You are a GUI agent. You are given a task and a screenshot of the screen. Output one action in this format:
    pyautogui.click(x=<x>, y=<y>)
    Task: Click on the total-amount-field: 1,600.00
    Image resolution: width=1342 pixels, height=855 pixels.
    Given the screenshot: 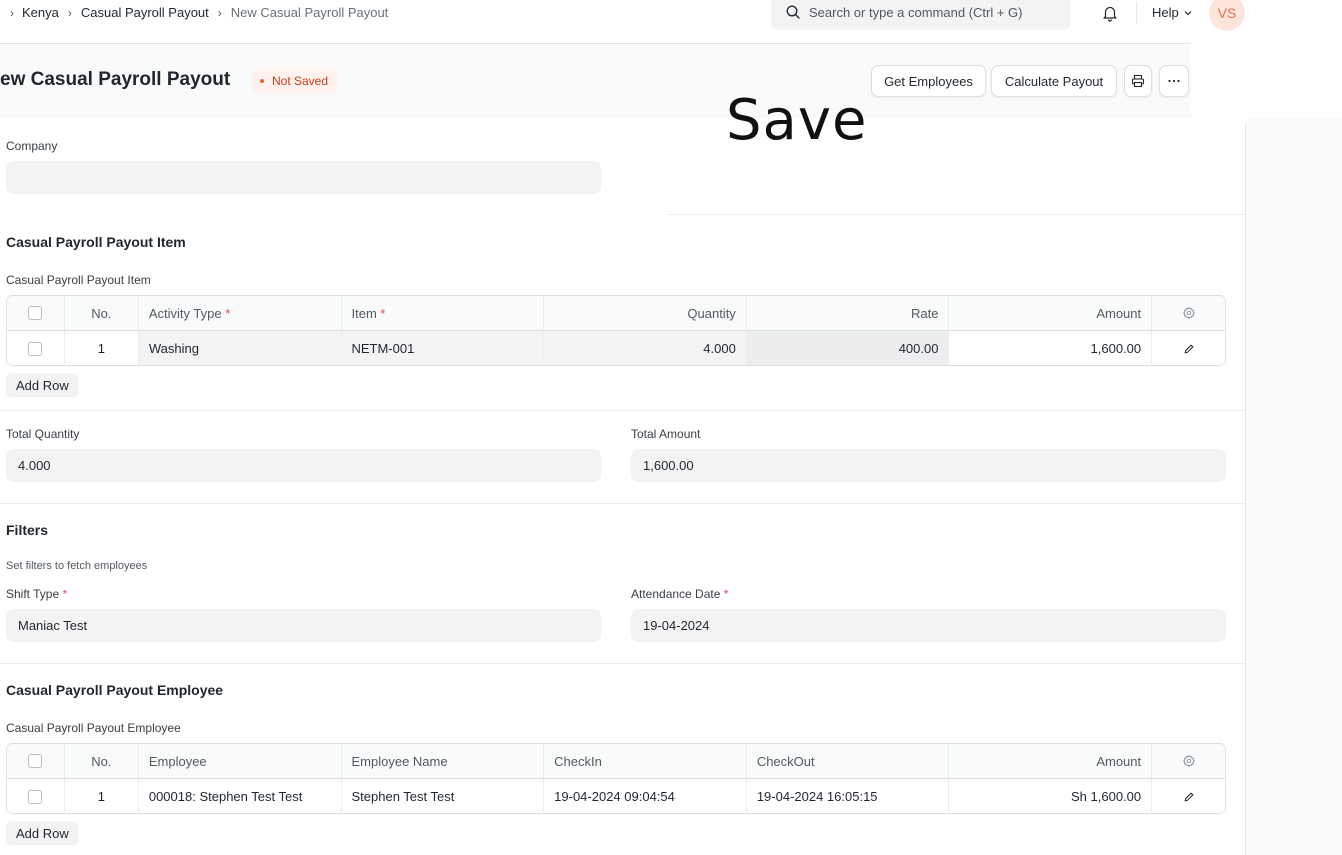 What is the action you would take?
    pyautogui.click(x=928, y=465)
    